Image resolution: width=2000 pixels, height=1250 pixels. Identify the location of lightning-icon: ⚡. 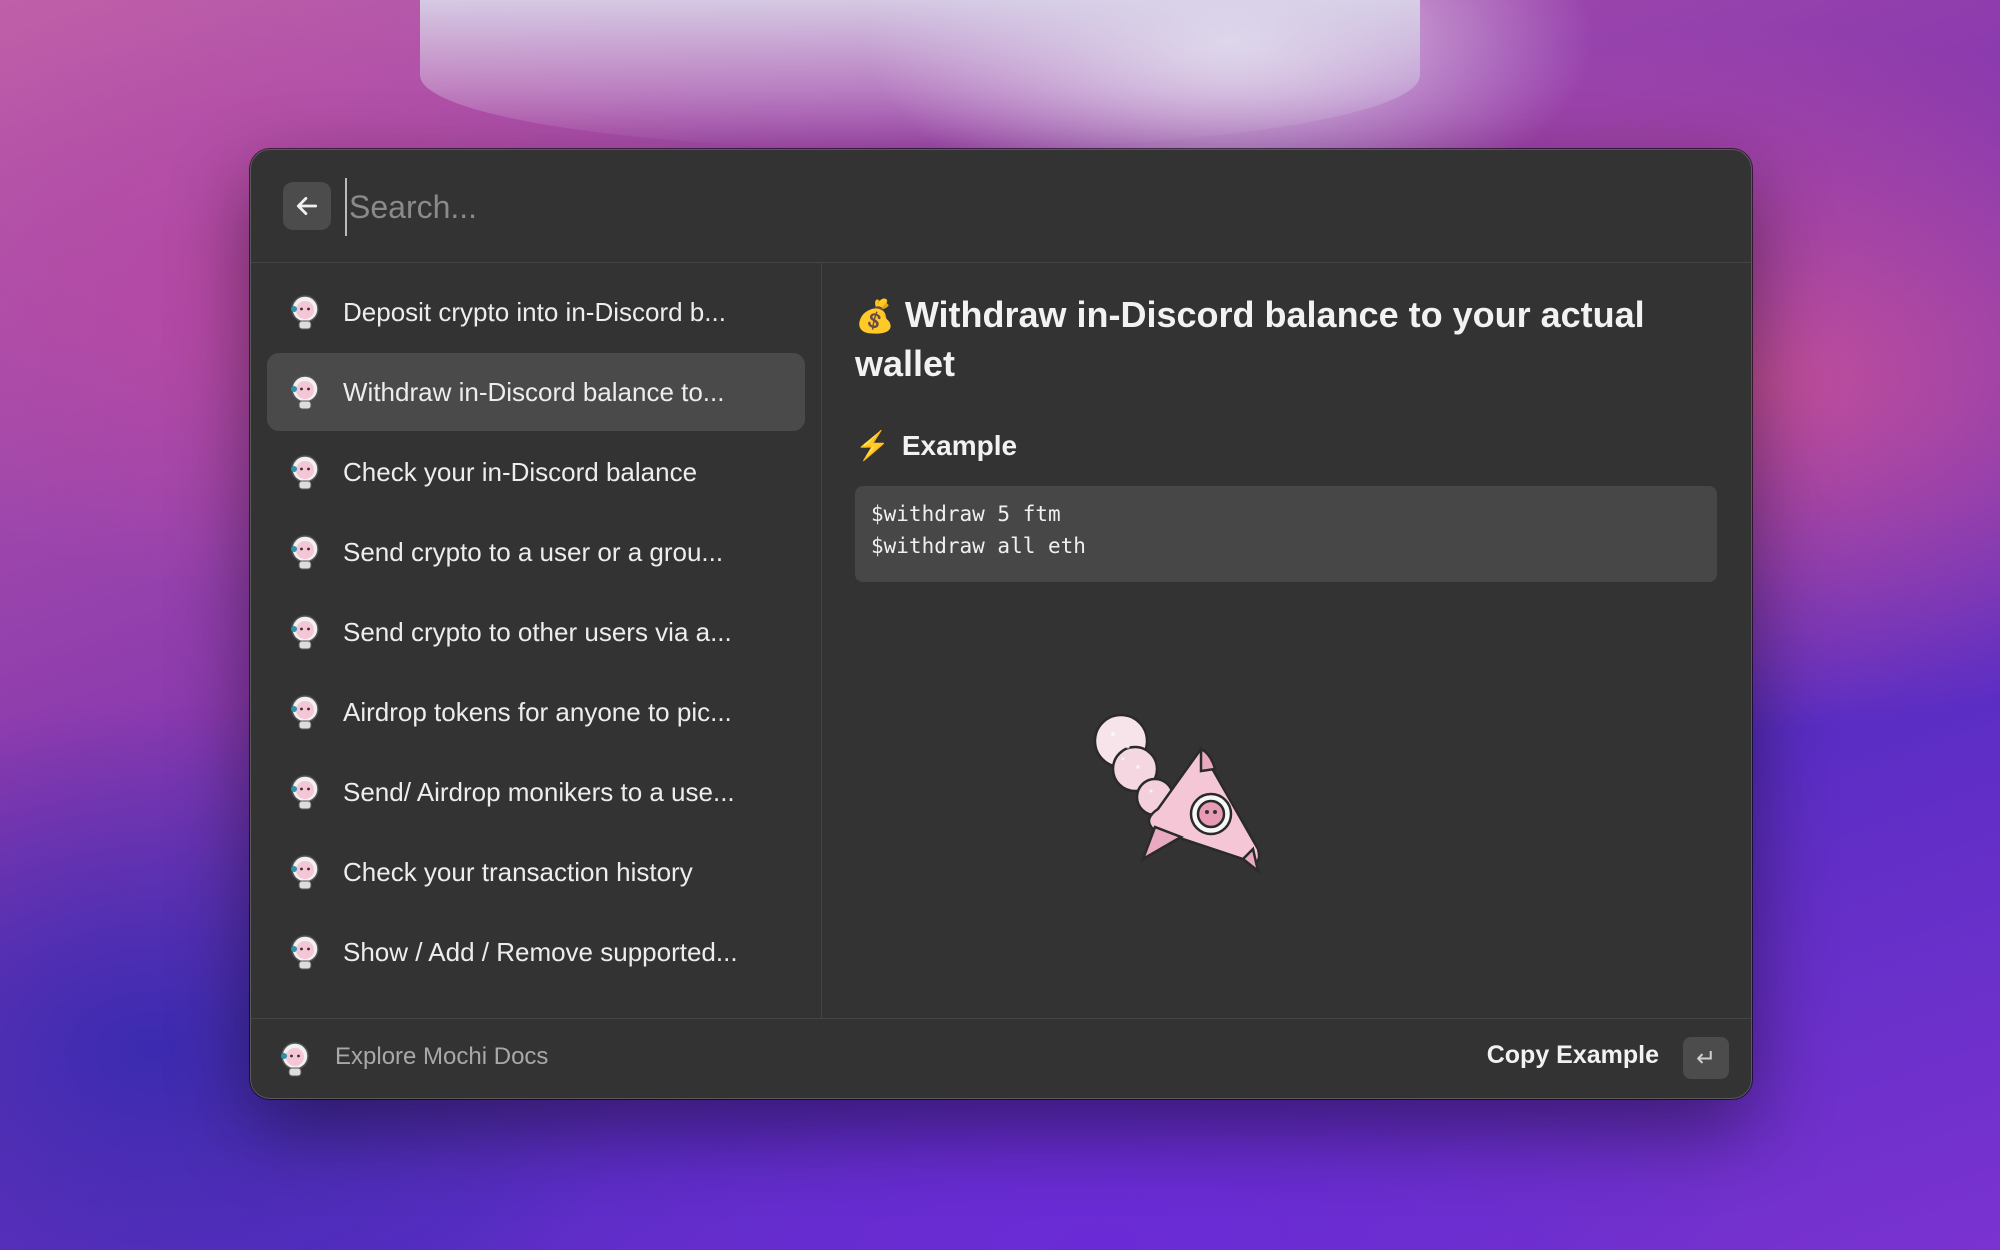
(872, 445).